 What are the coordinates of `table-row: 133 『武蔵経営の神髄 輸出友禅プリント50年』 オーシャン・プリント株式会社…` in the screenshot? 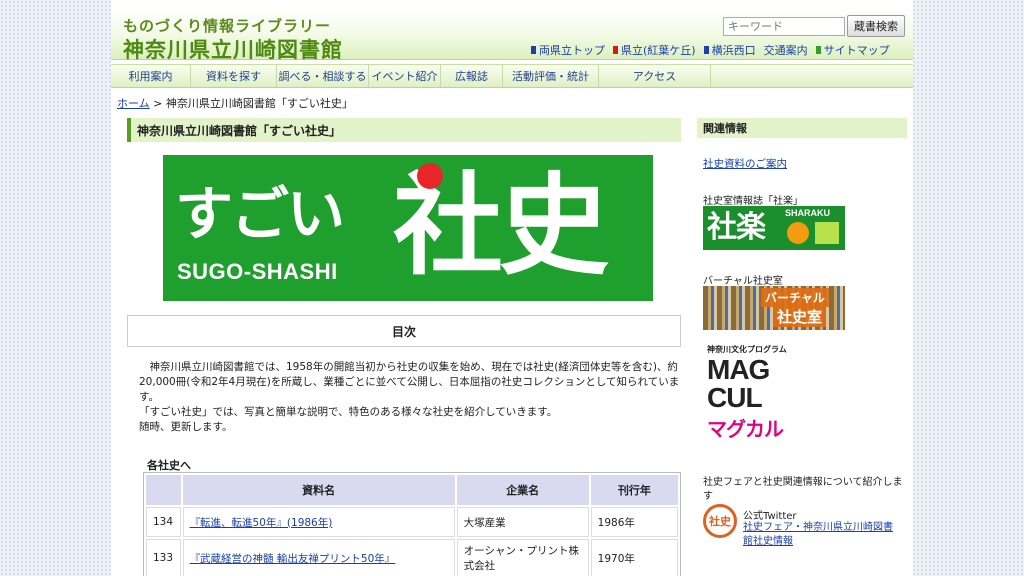 It's located at (412, 557).